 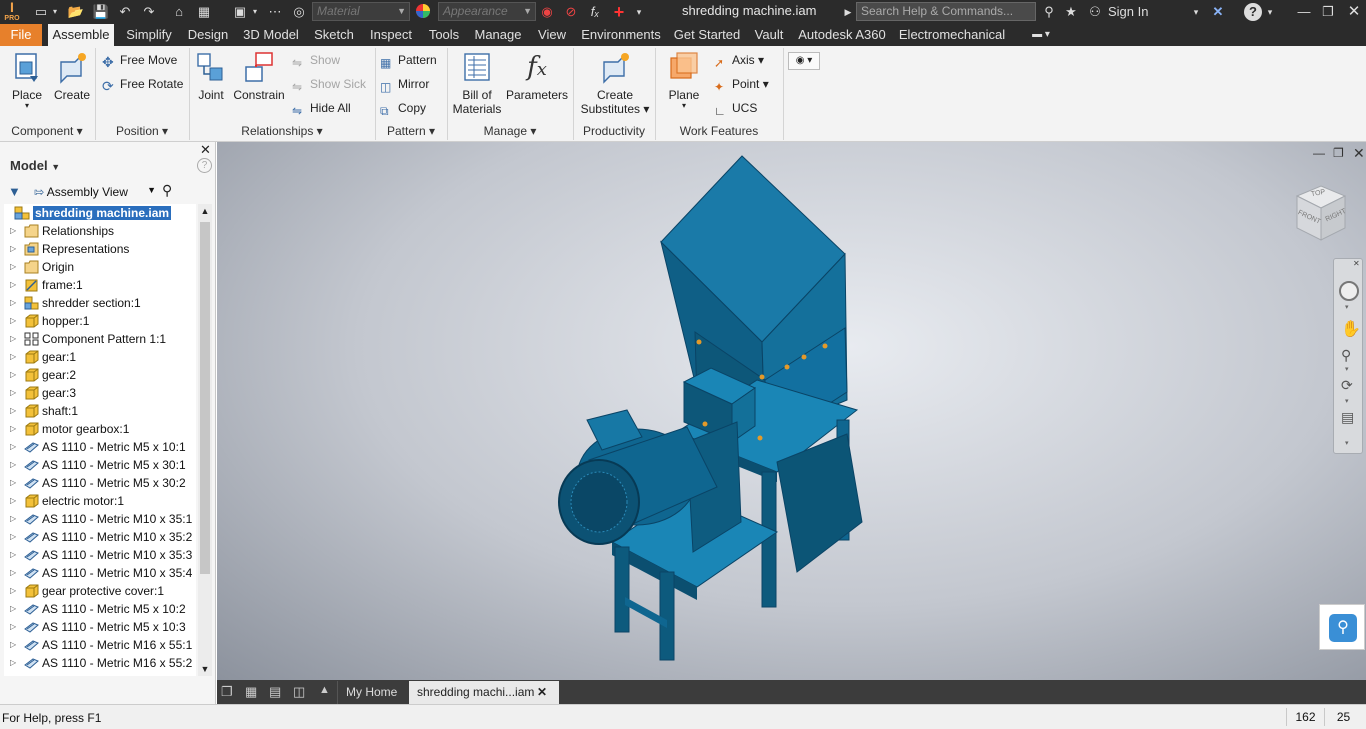 What do you see at coordinates (76, 12) in the screenshot?
I see `open-file-icon: 📂` at bounding box center [76, 12].